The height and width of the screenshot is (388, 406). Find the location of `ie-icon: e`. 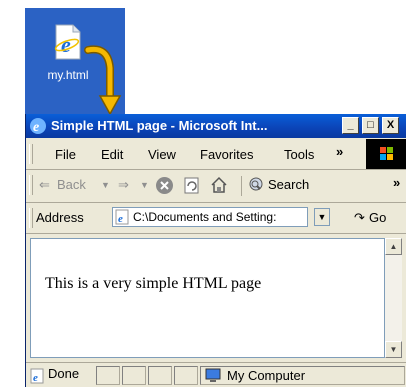

ie-icon: e is located at coordinates (38, 126).